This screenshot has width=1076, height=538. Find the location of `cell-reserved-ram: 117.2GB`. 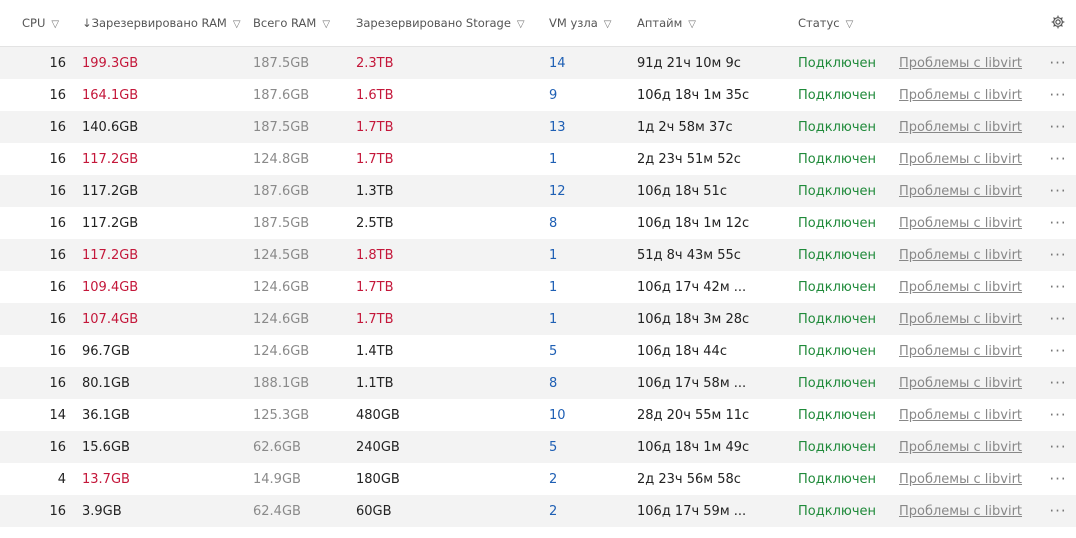

cell-reserved-ram: 117.2GB is located at coordinates (110, 223).